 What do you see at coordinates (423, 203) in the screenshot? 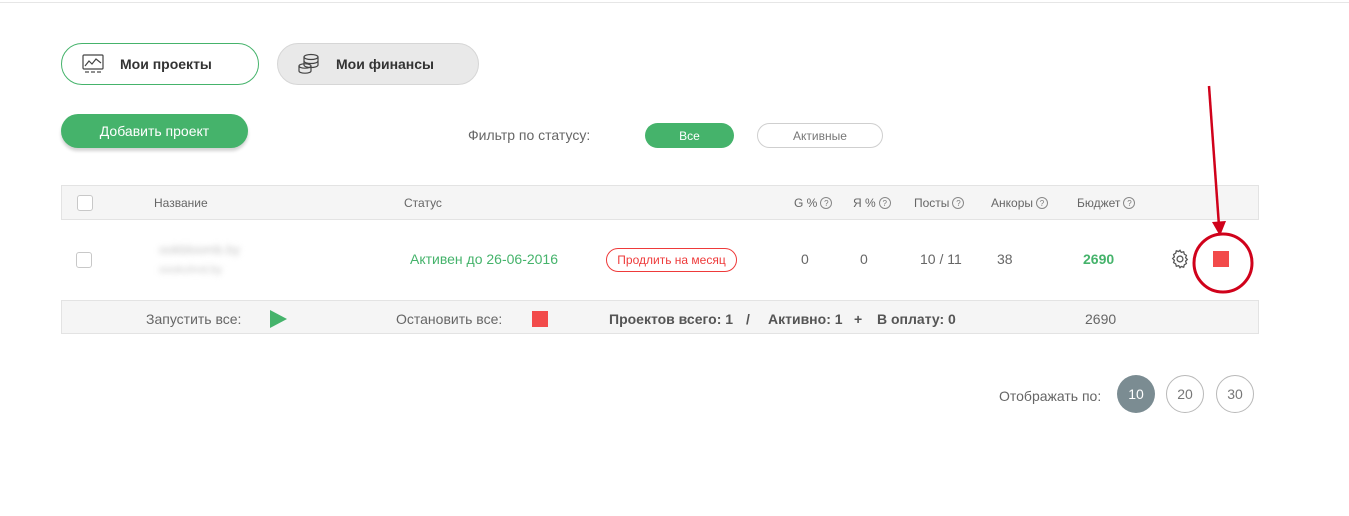
I see `header-status: Статус` at bounding box center [423, 203].